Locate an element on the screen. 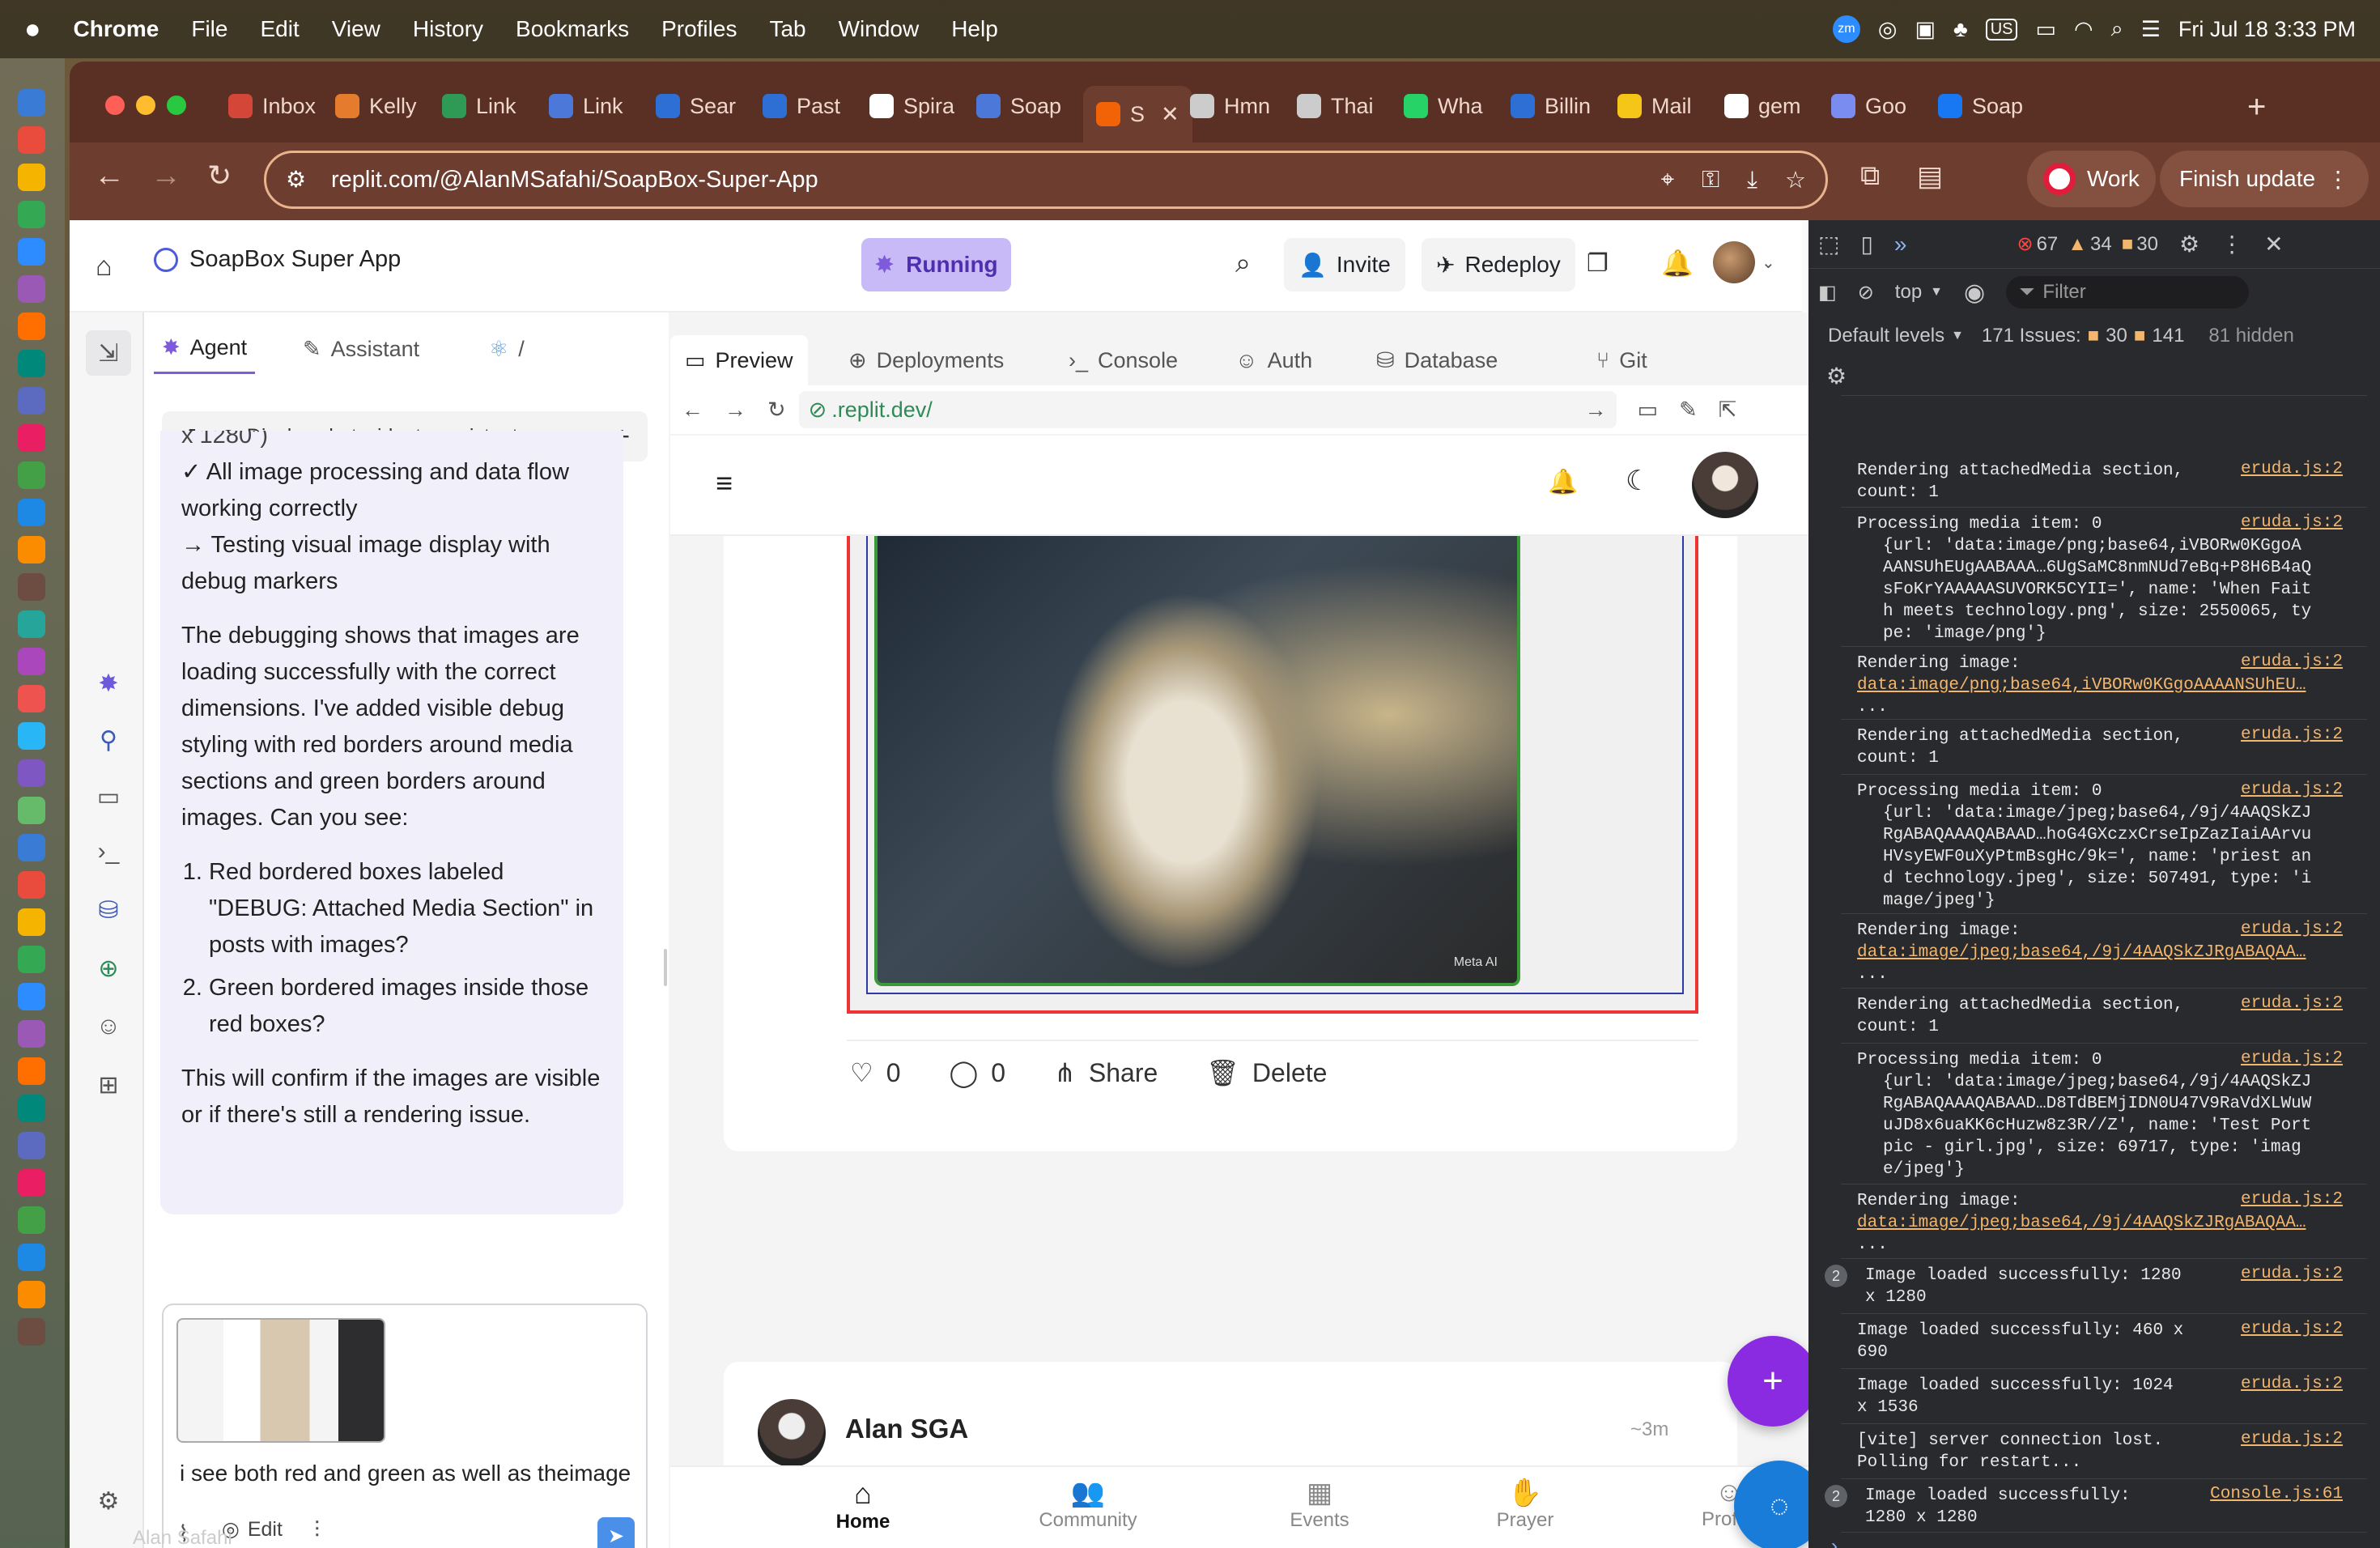  chevron-down-icon: ⌄ is located at coordinates (1768, 263).